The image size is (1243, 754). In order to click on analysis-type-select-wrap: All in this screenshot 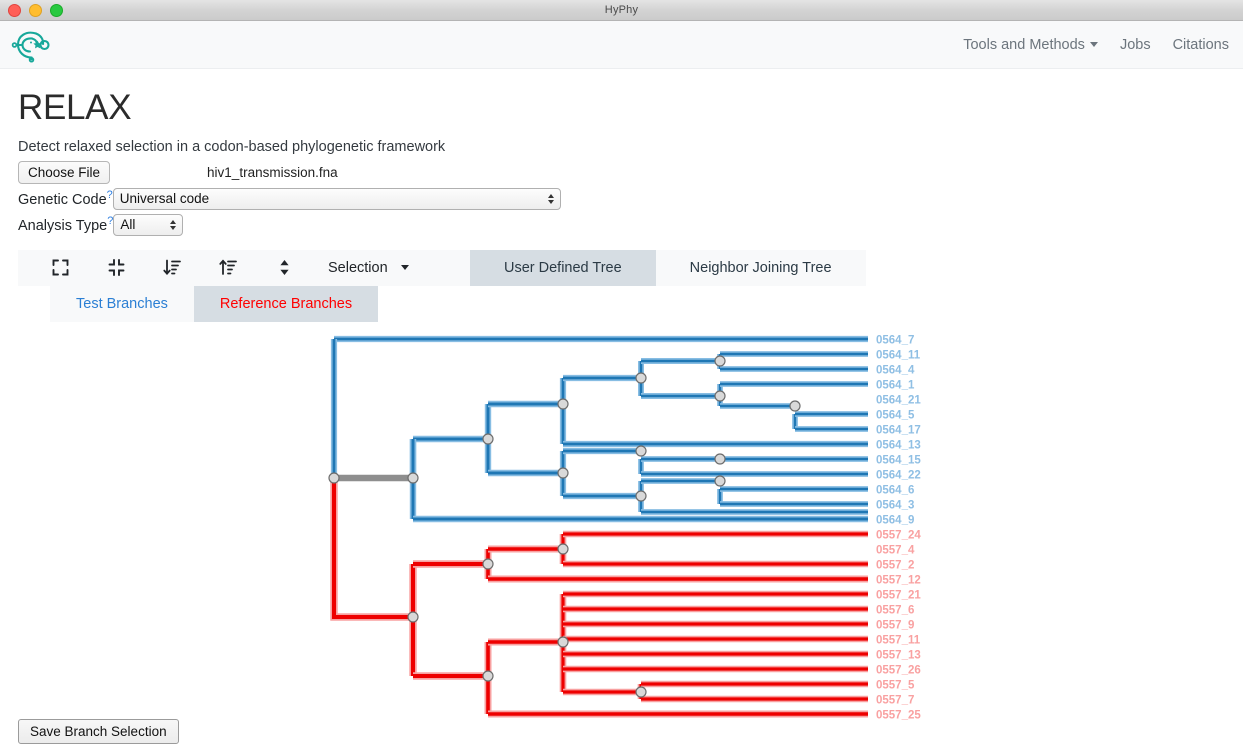, I will do `click(148, 224)`.